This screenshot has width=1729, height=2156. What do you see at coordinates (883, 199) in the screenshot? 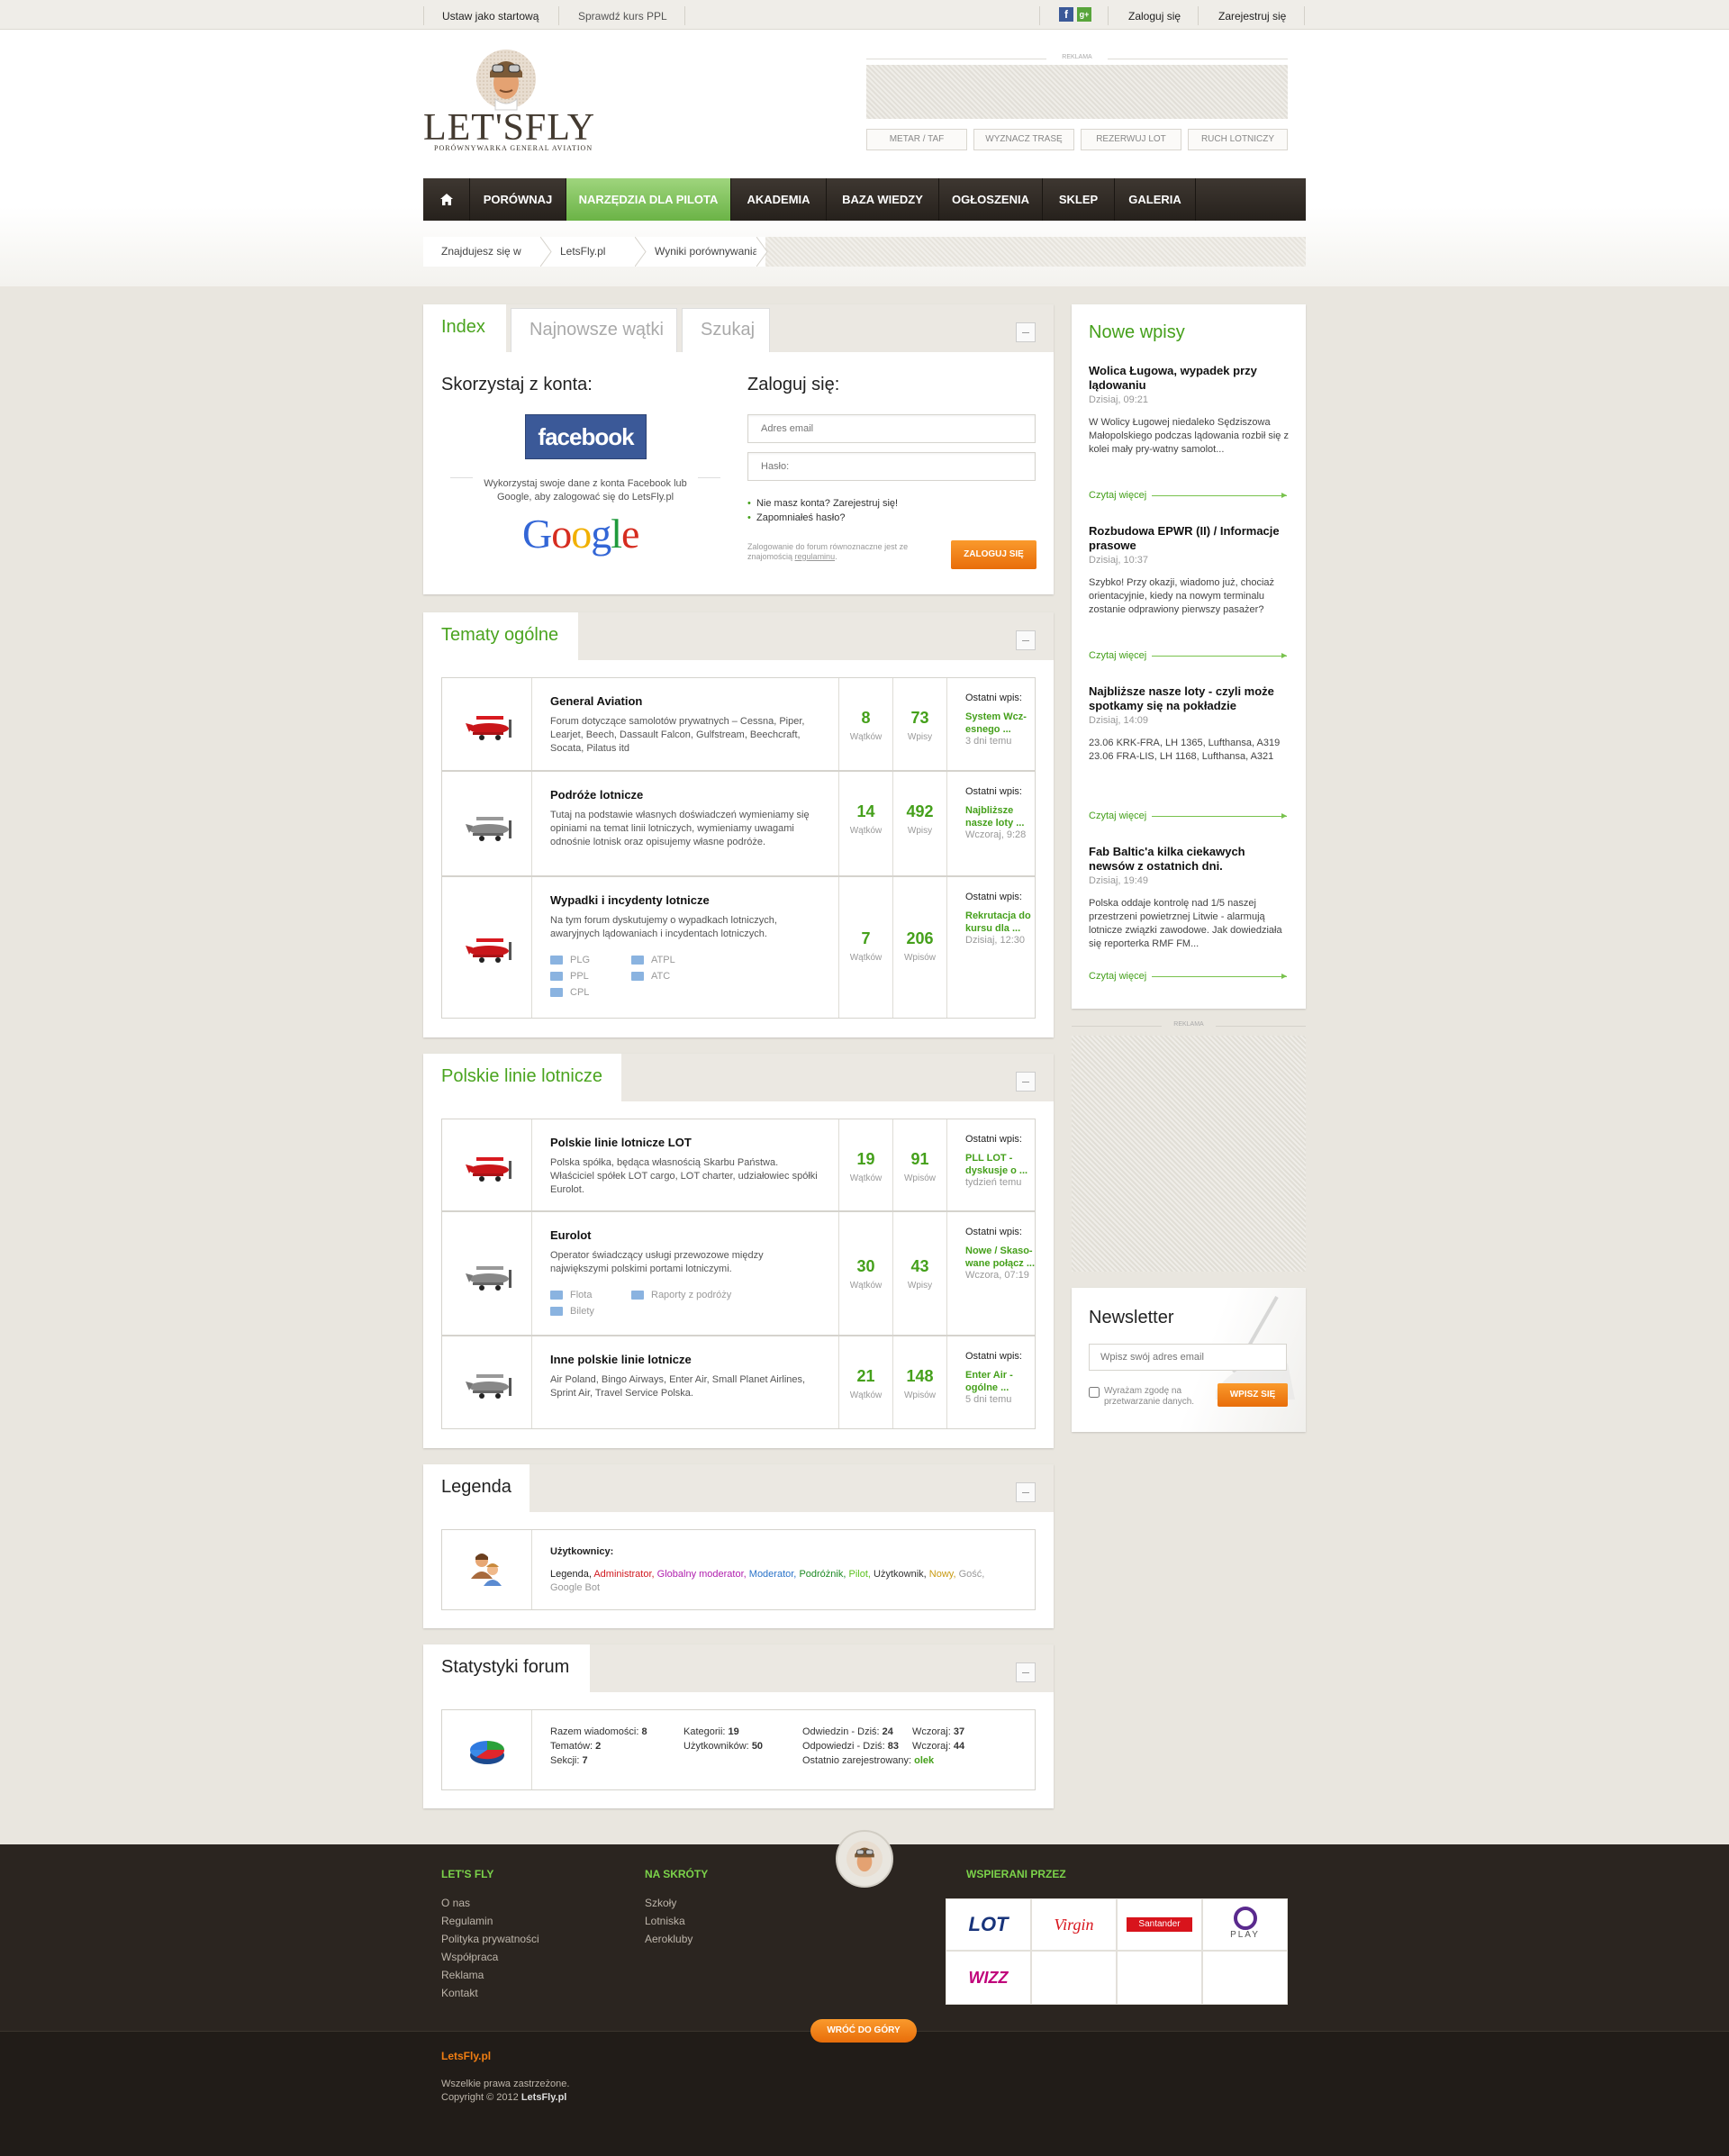
I see `nav-knowledge-base: BAZA WIEDZY` at bounding box center [883, 199].